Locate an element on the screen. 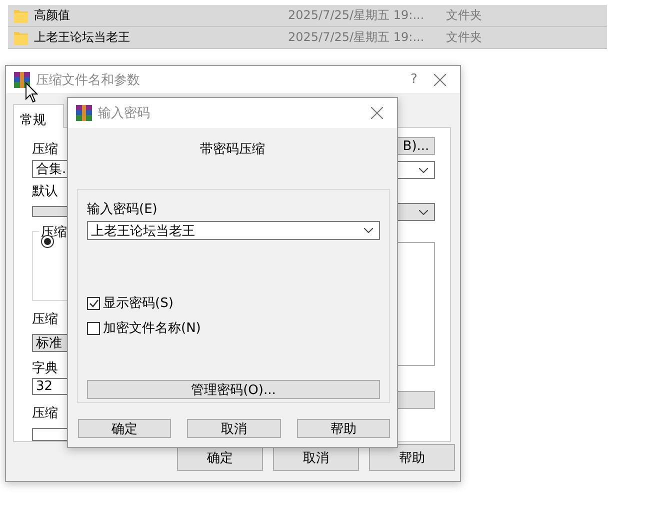 The width and height of the screenshot is (672, 519). password-field: 上老王论坛当老王 is located at coordinates (233, 230).